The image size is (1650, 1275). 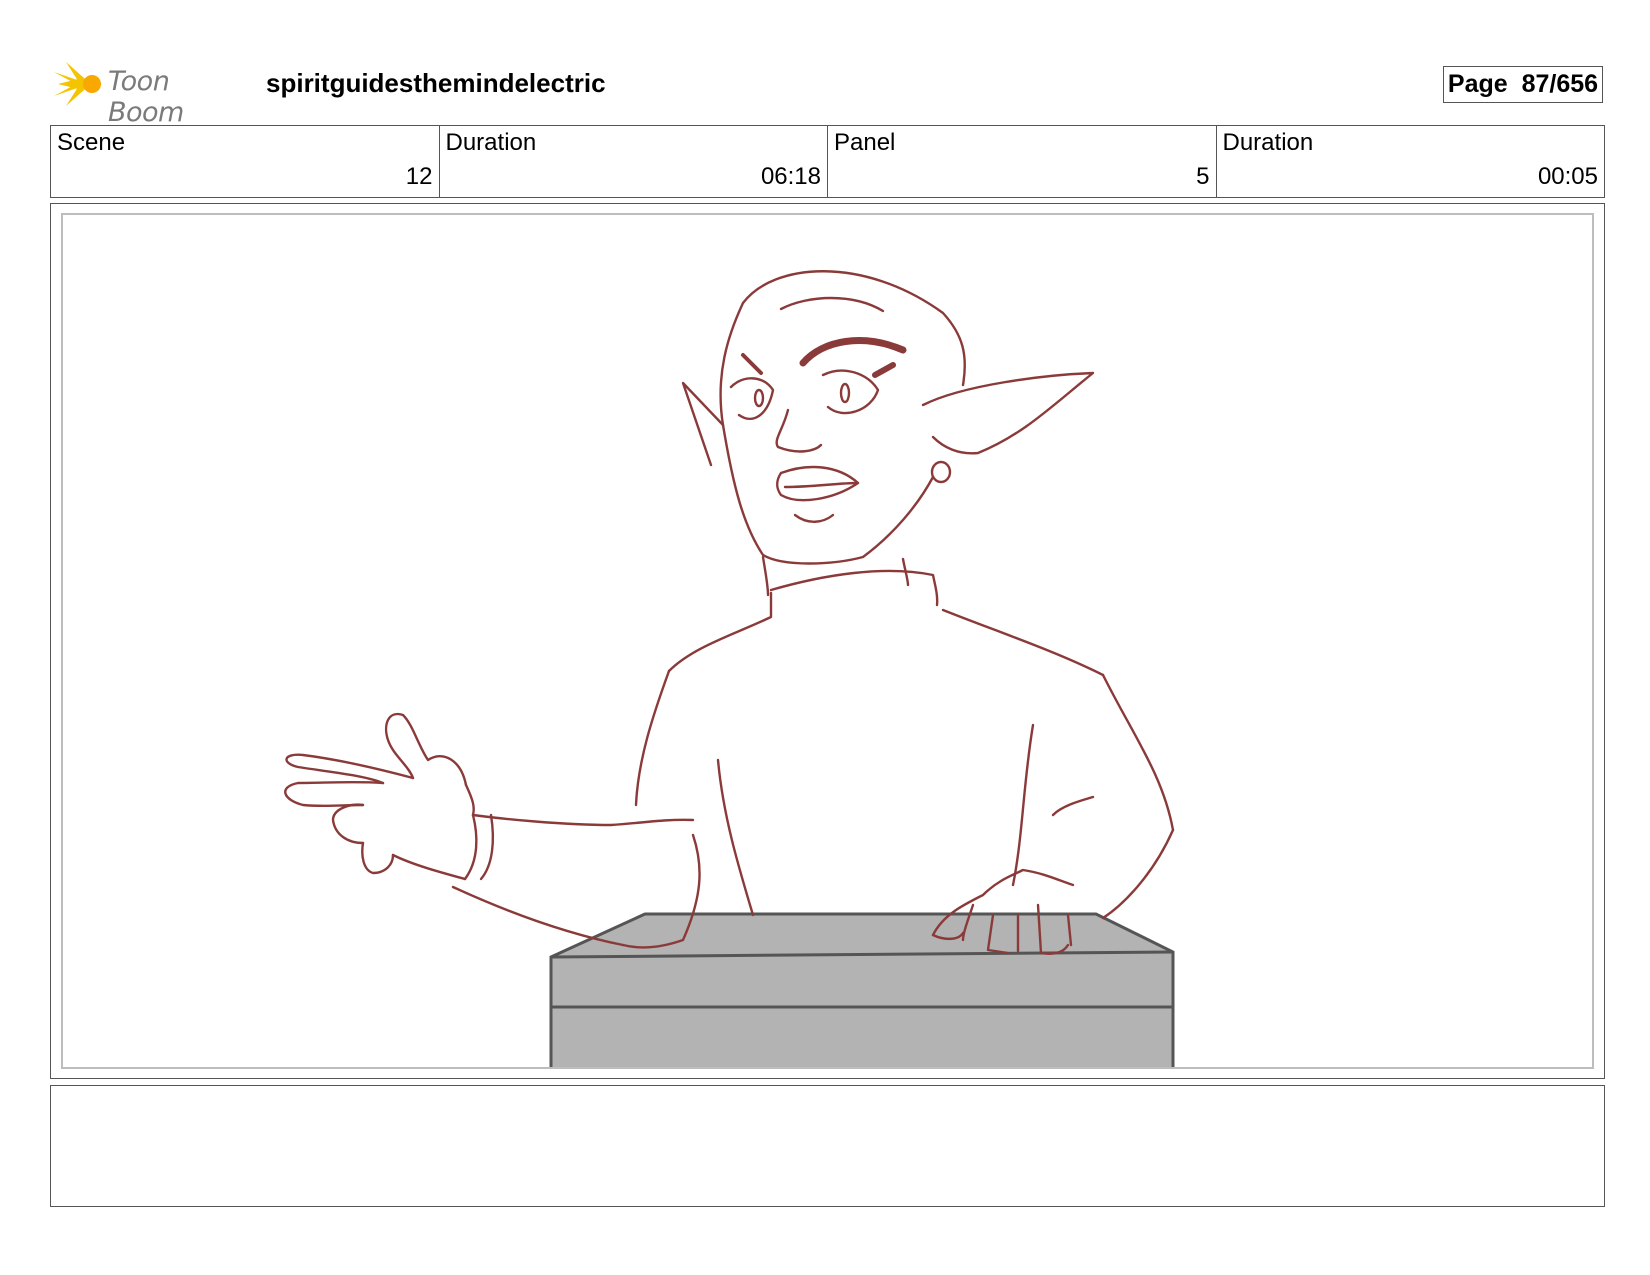 I want to click on panel-duration-label: Duration, so click(x=1268, y=142).